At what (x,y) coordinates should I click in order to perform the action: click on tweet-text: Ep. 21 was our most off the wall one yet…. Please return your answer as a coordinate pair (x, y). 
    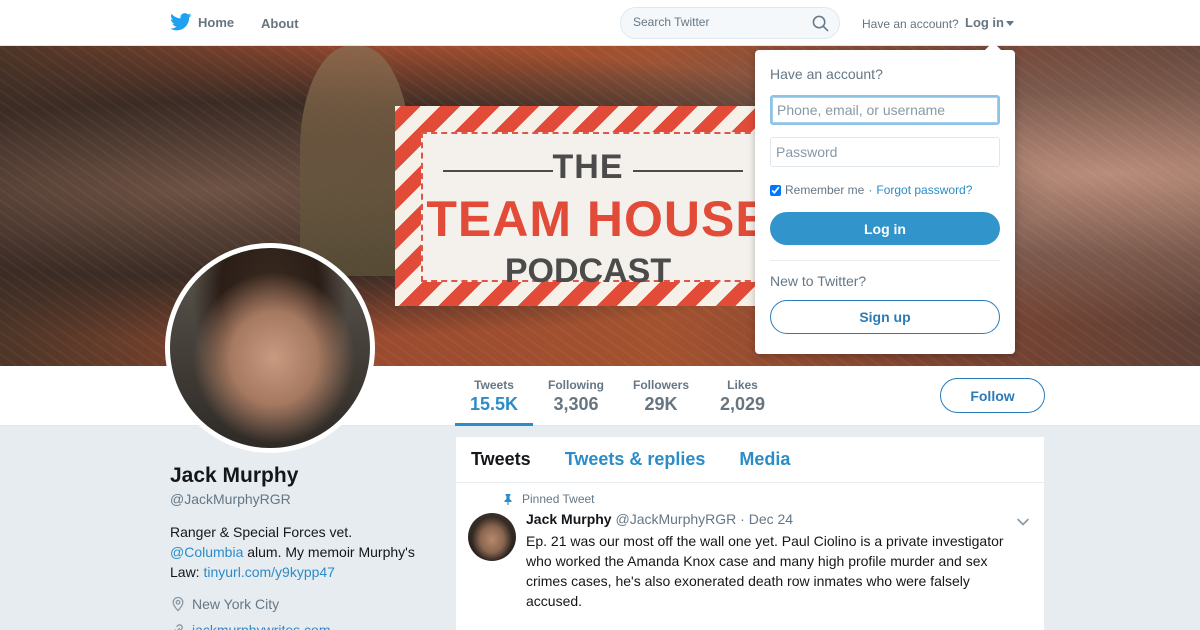
    Looking at the image, I should click on (765, 571).